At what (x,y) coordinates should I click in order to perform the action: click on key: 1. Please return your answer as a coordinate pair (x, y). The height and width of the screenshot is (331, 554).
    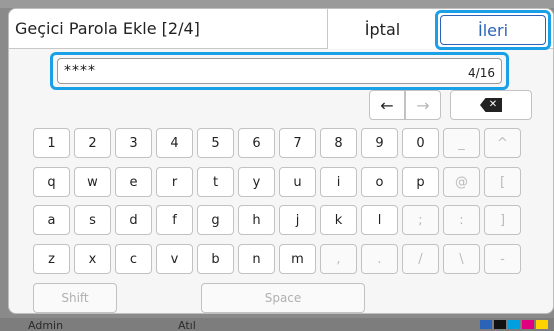
    Looking at the image, I should click on (51, 143).